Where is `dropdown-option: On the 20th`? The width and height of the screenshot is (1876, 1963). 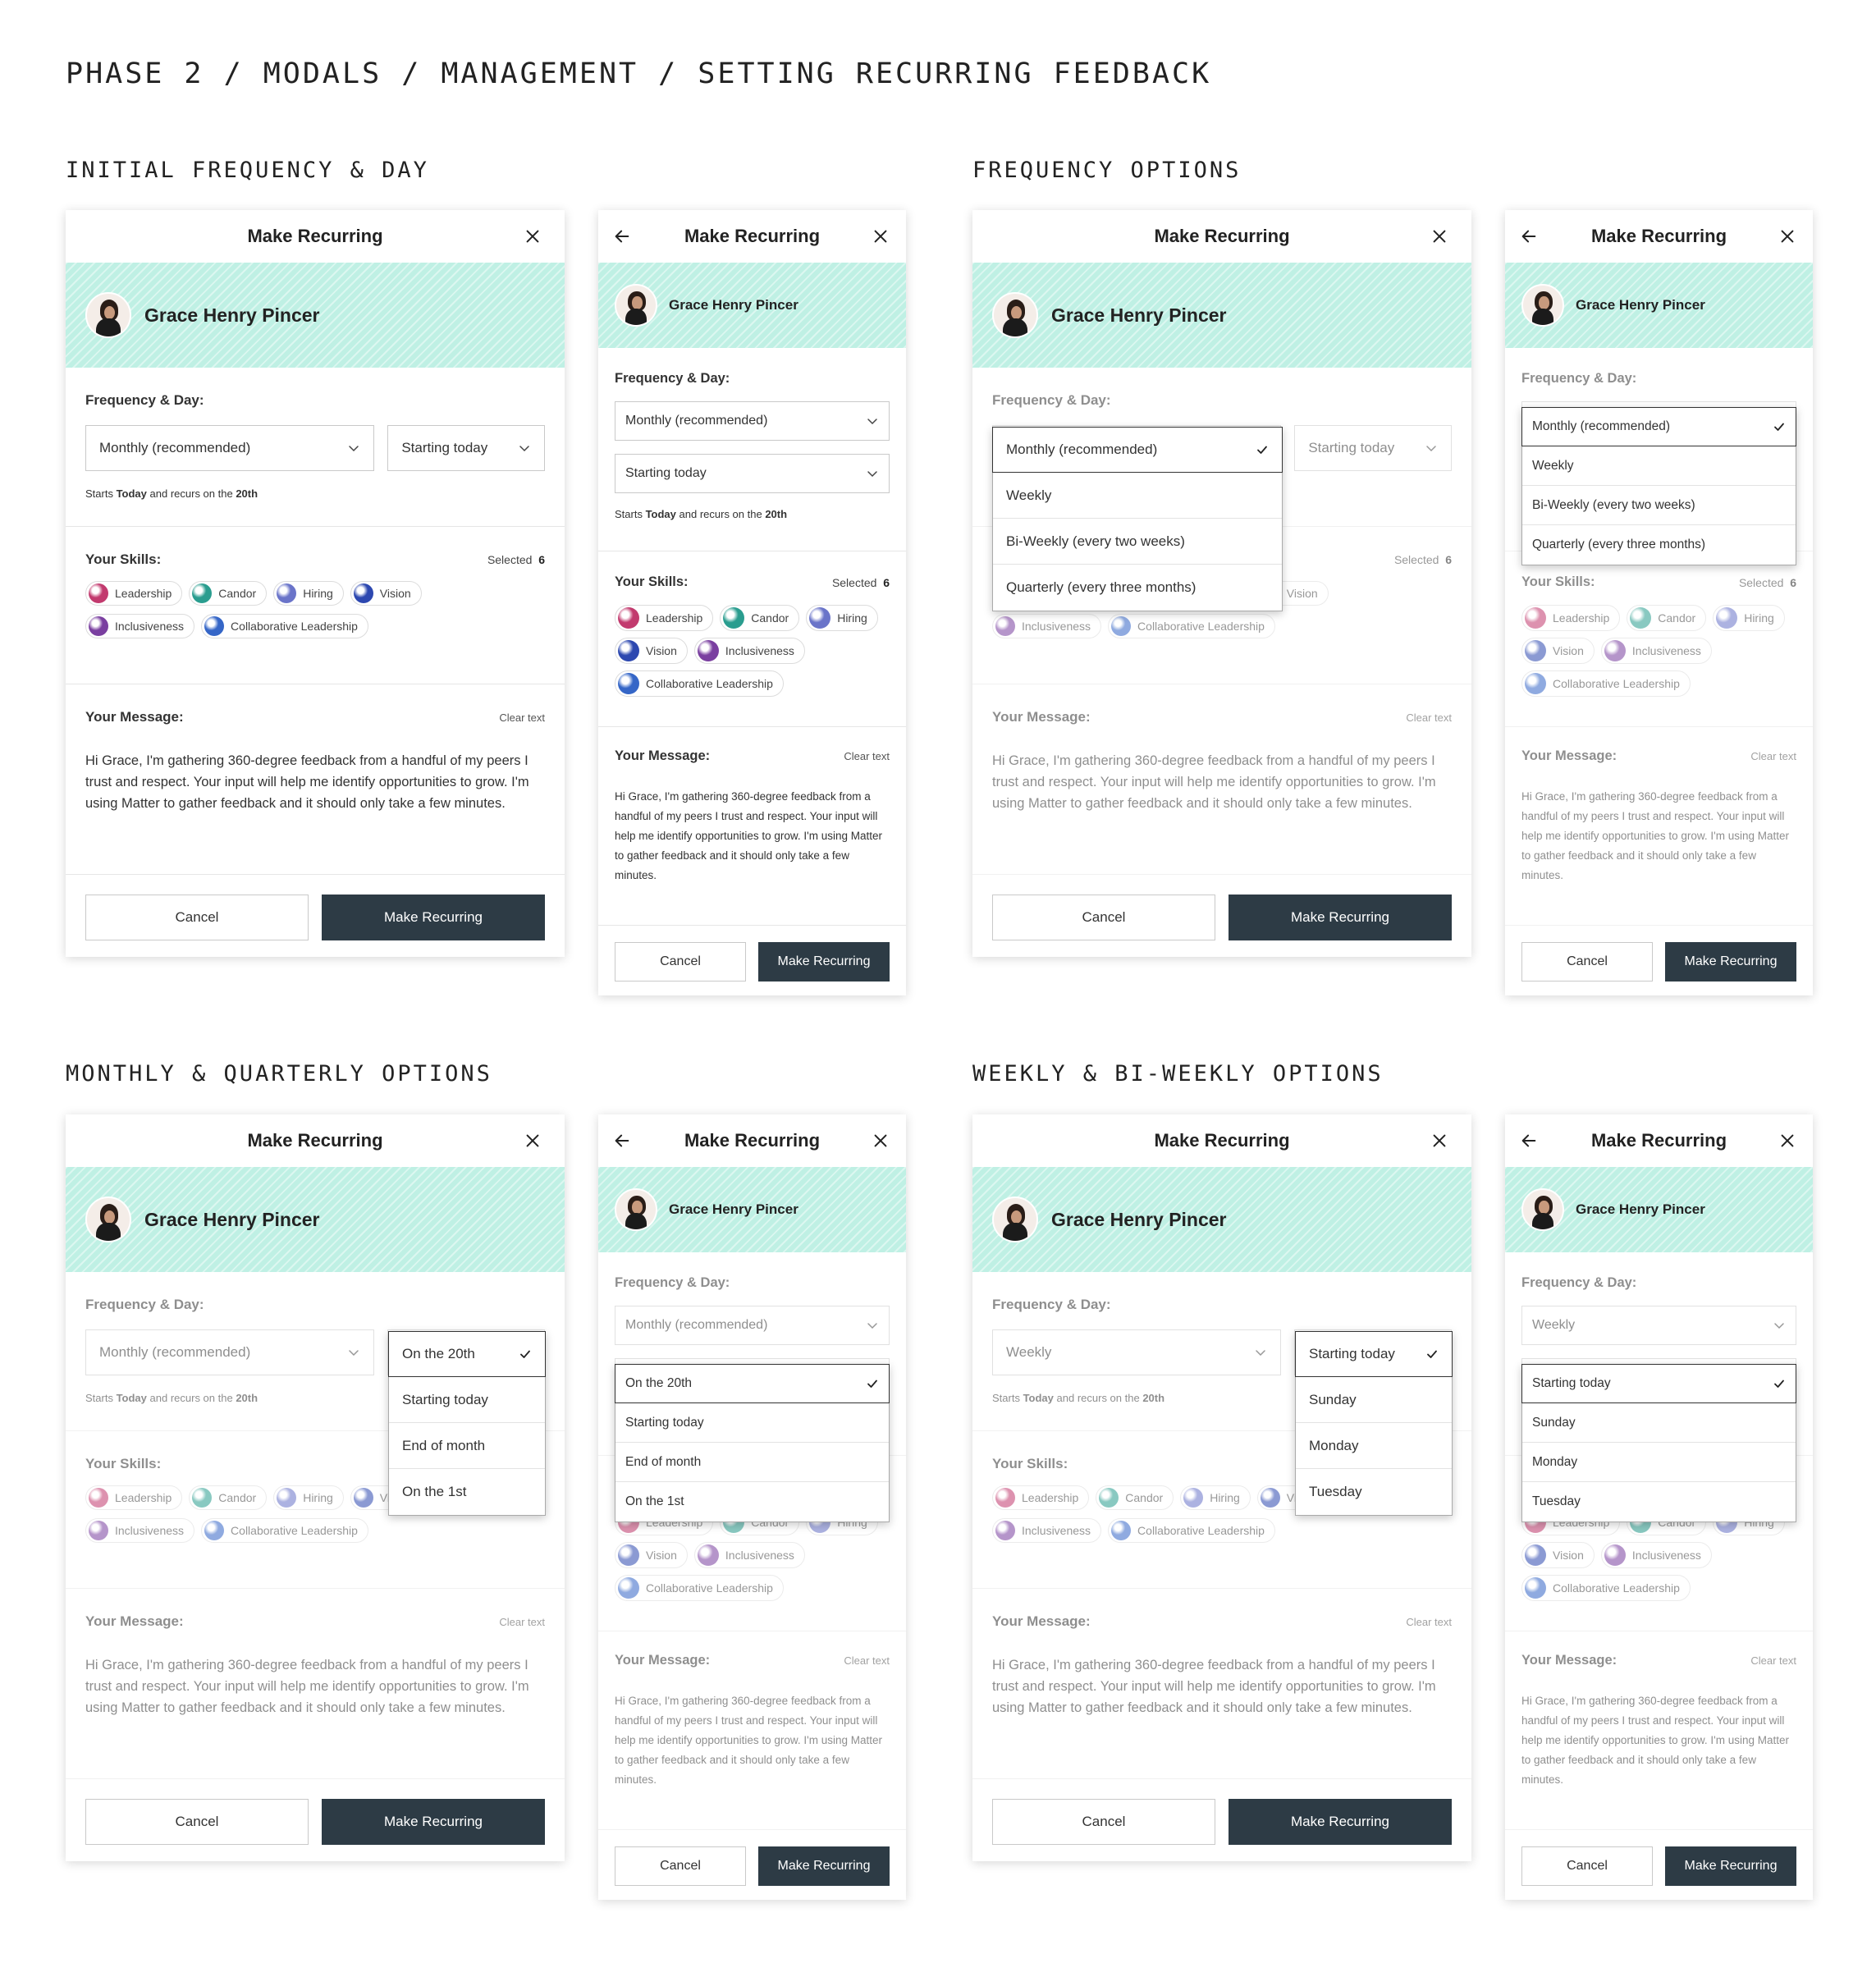
dropdown-option: On the 20th is located at coordinates (467, 1354).